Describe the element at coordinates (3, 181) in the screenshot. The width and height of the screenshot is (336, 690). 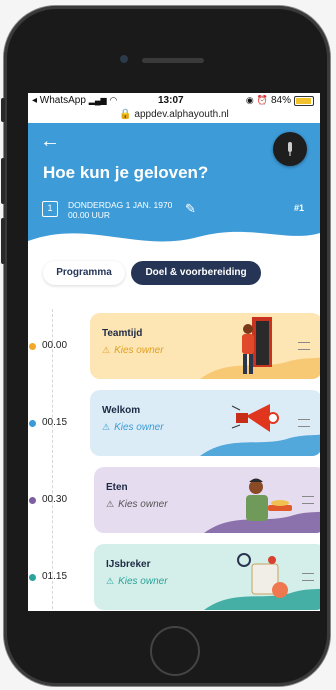
I see `volume-up-button` at that location.